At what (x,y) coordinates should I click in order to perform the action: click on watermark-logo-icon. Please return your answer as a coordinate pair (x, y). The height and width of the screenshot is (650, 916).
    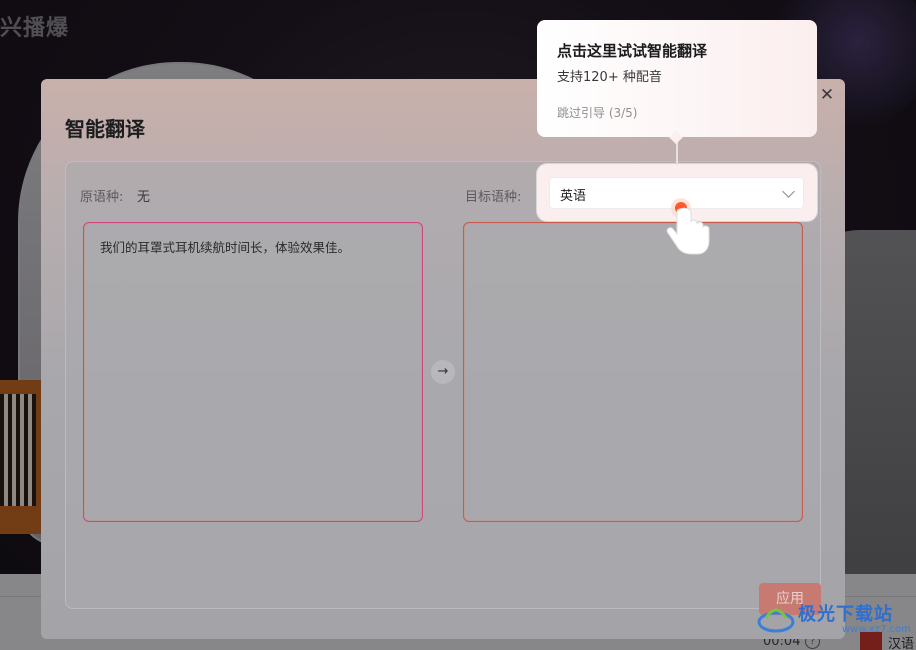
    Looking at the image, I should click on (776, 620).